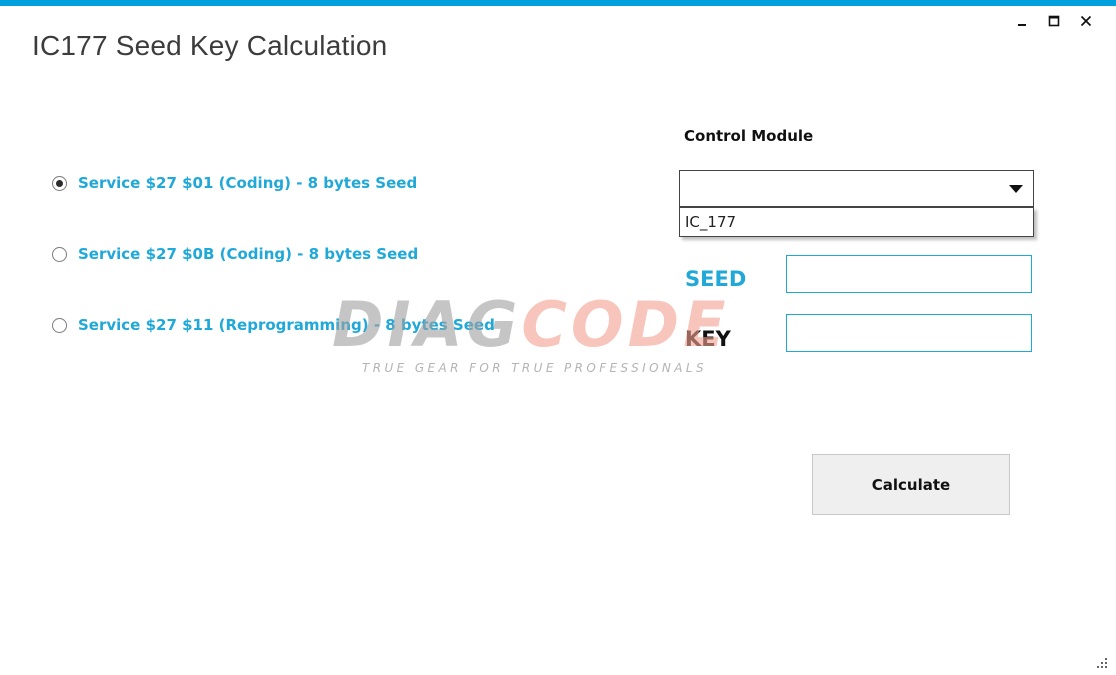 The image size is (1116, 675). I want to click on maximize-button, so click(1054, 21).